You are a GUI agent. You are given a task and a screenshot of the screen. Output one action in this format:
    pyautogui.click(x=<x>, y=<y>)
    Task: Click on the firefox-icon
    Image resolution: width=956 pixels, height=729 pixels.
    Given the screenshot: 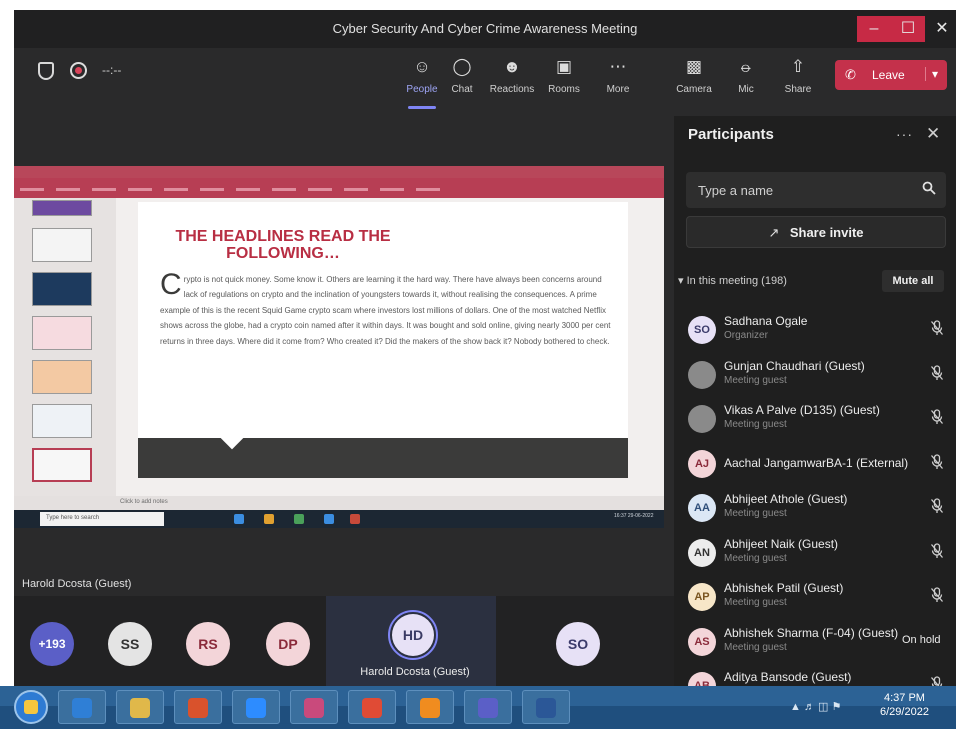 What is the action you would take?
    pyautogui.click(x=430, y=708)
    